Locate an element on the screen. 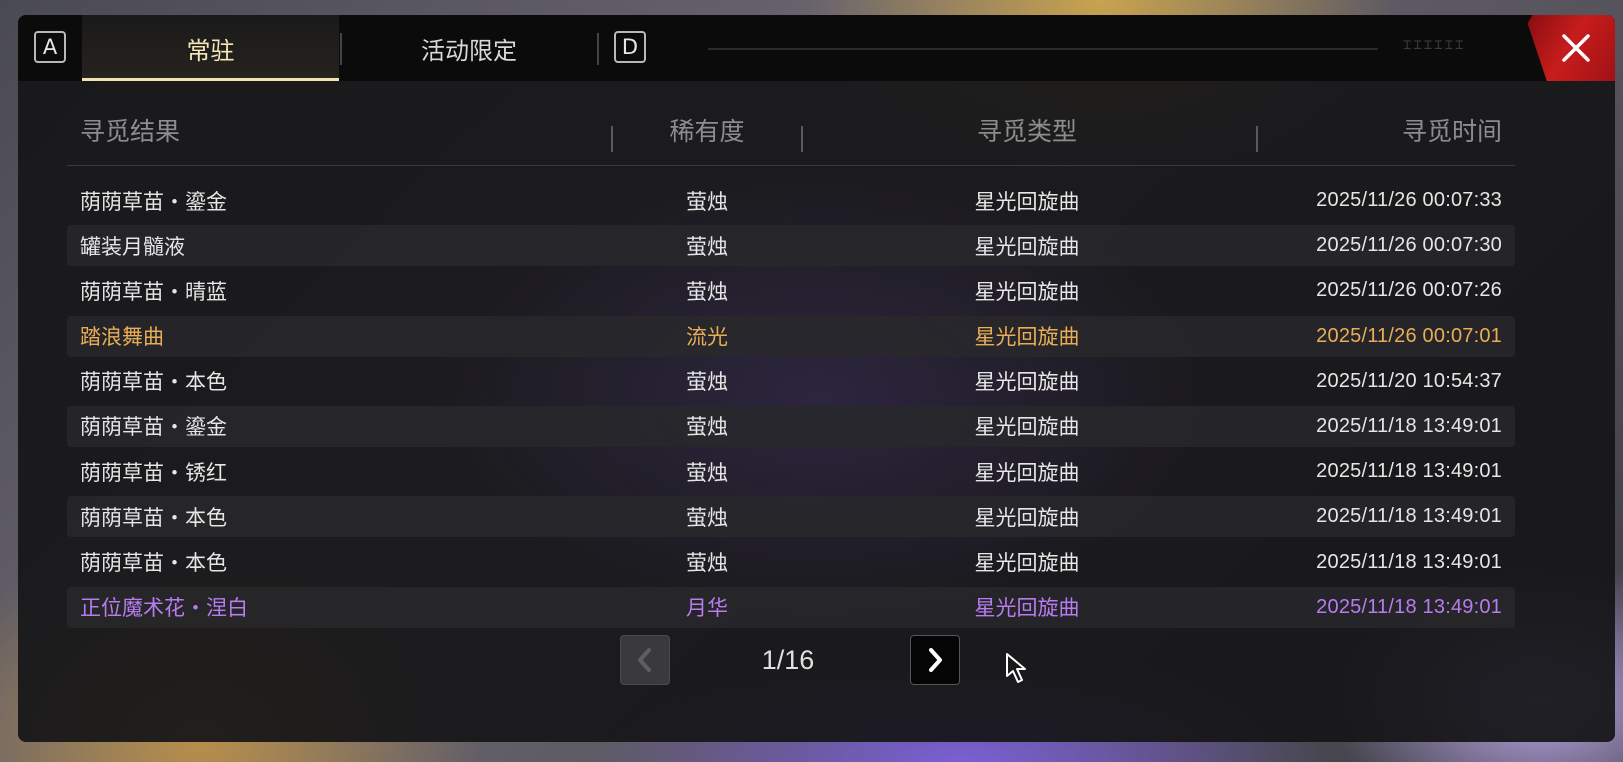  tab-limited-event: 活动限定 is located at coordinates (469, 48).